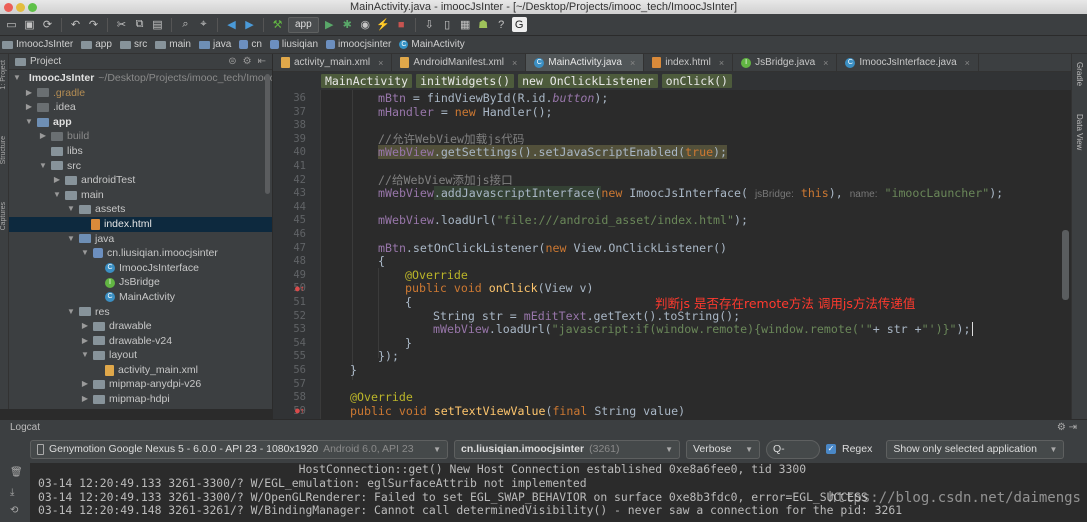  What do you see at coordinates (231, 24) in the screenshot?
I see `back-icon: ◀` at bounding box center [231, 24].